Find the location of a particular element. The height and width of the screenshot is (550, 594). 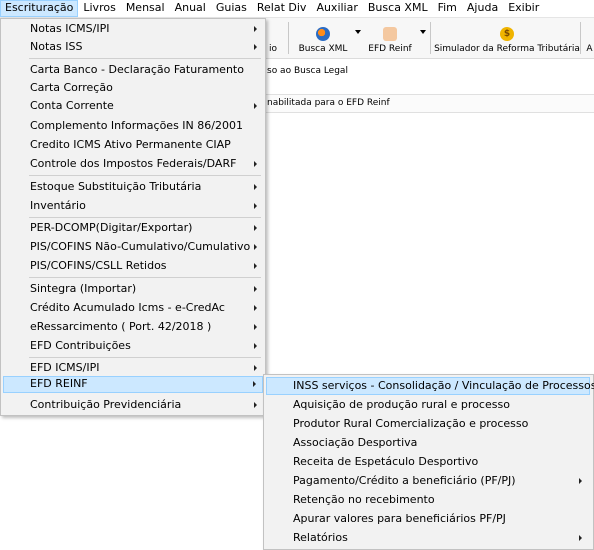

menu-item-complemento-informacoes: Complemento Informações IN 86/2001 is located at coordinates (133, 126).